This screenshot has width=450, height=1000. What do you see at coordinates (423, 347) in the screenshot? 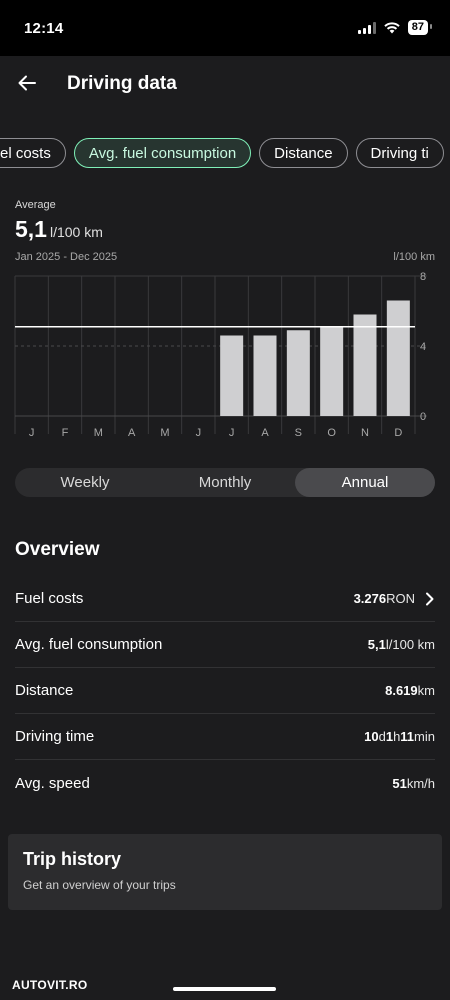
I see `y-tick-label: 4` at bounding box center [423, 347].